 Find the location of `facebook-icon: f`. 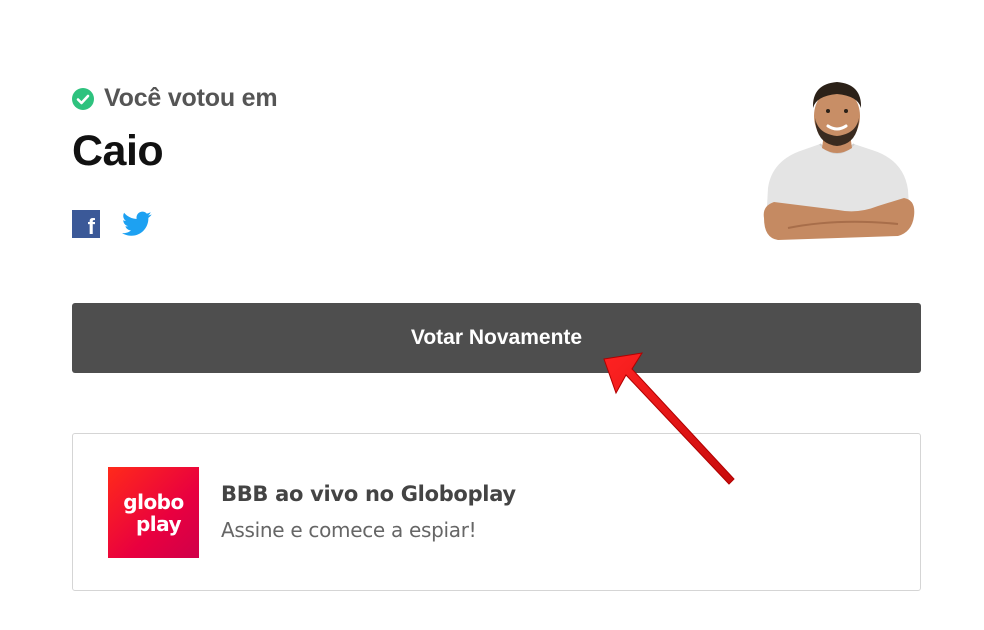

facebook-icon: f is located at coordinates (86, 224).